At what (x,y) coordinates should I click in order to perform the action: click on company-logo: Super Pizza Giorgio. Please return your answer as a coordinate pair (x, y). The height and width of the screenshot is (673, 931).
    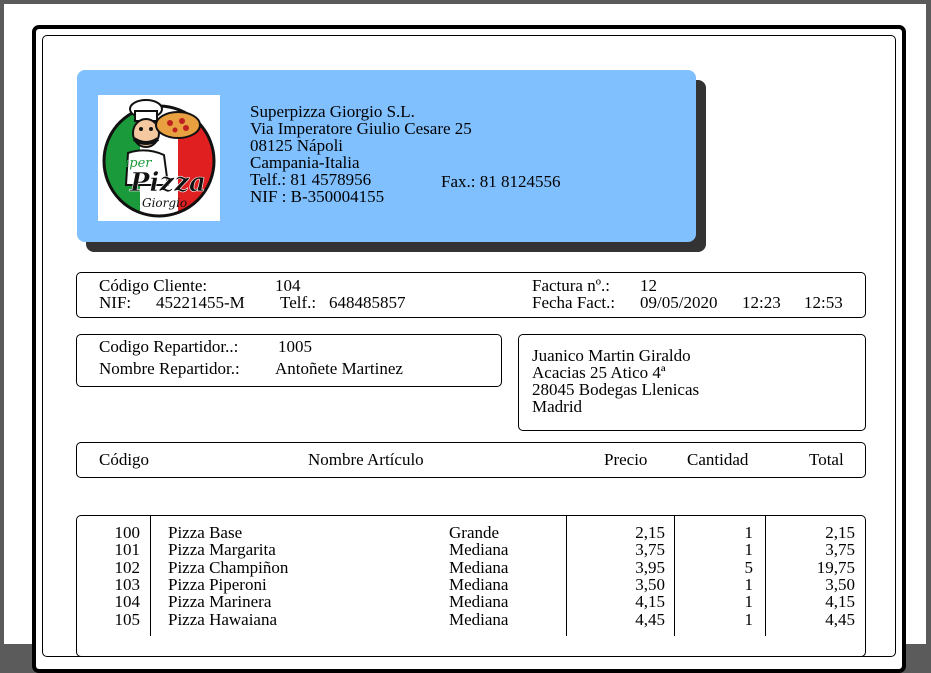
    Looking at the image, I should click on (159, 158).